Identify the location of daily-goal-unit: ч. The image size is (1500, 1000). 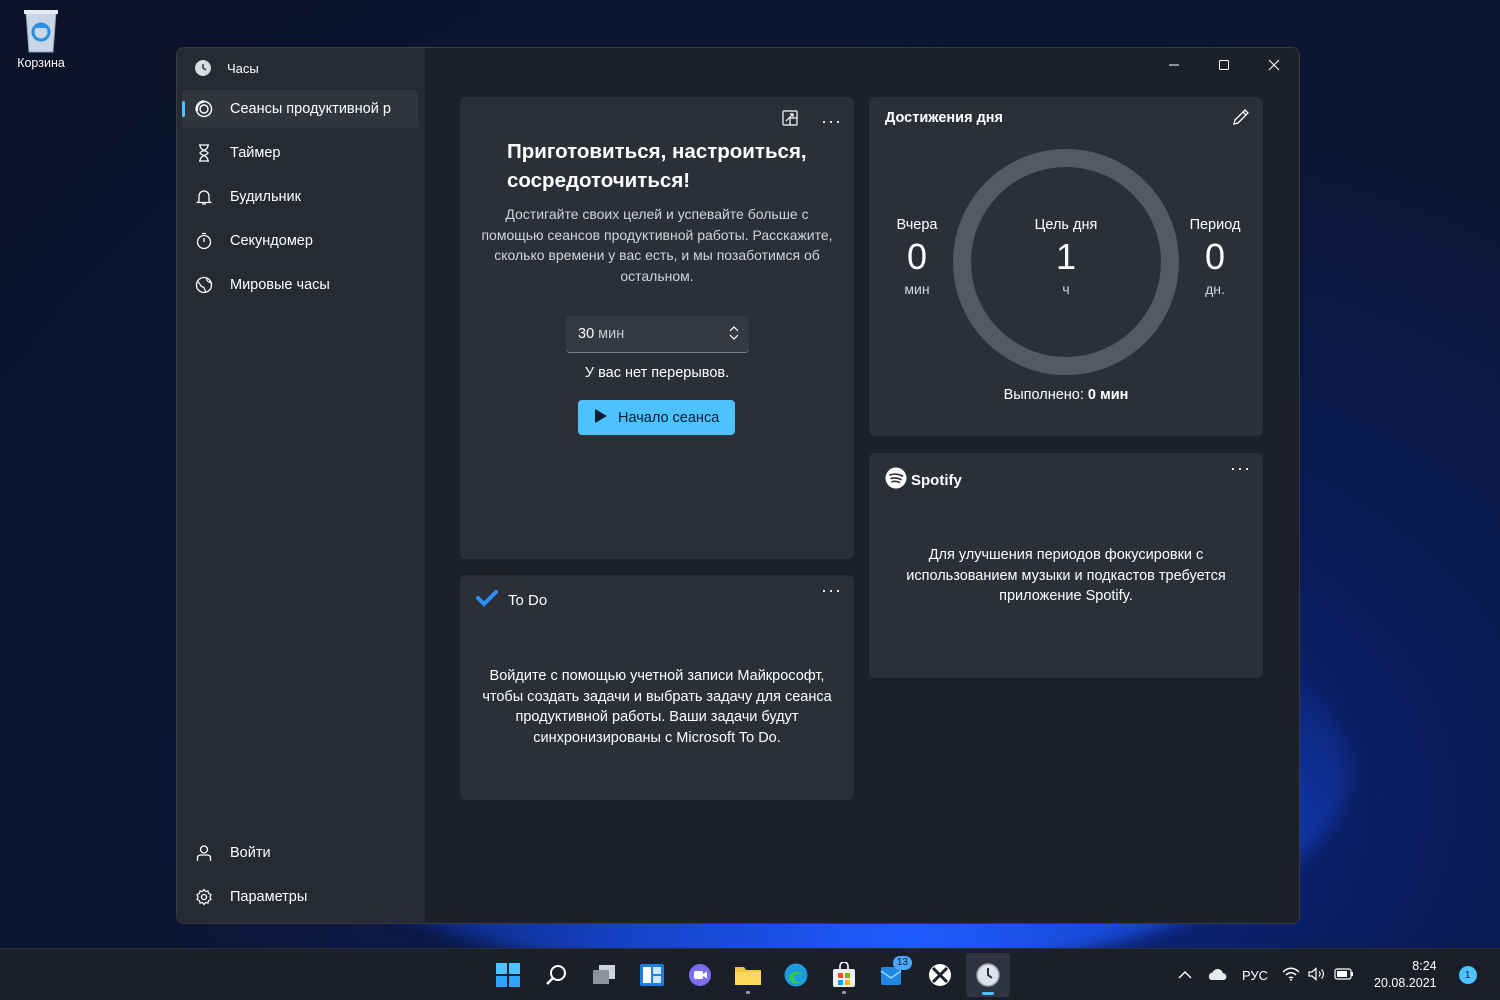
(1066, 289).